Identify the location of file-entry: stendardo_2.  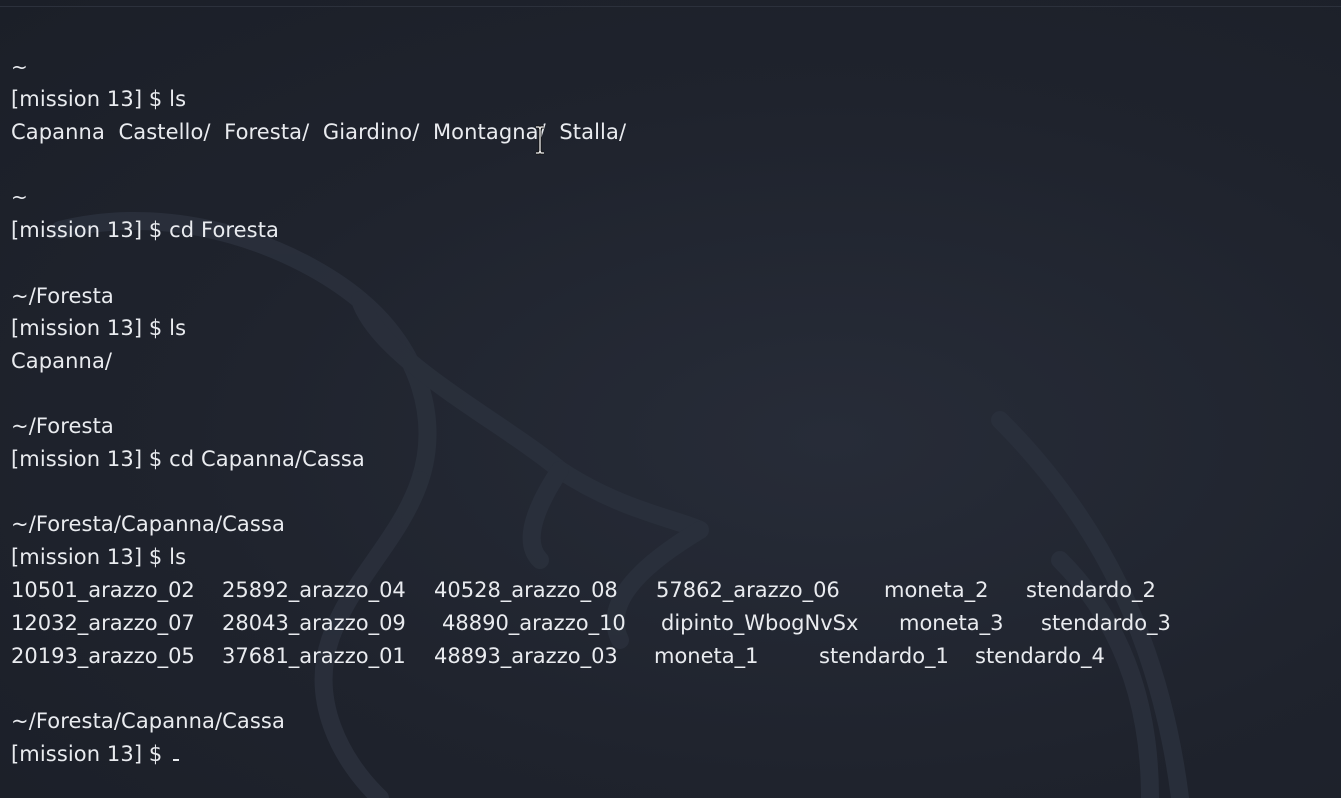
(1091, 590).